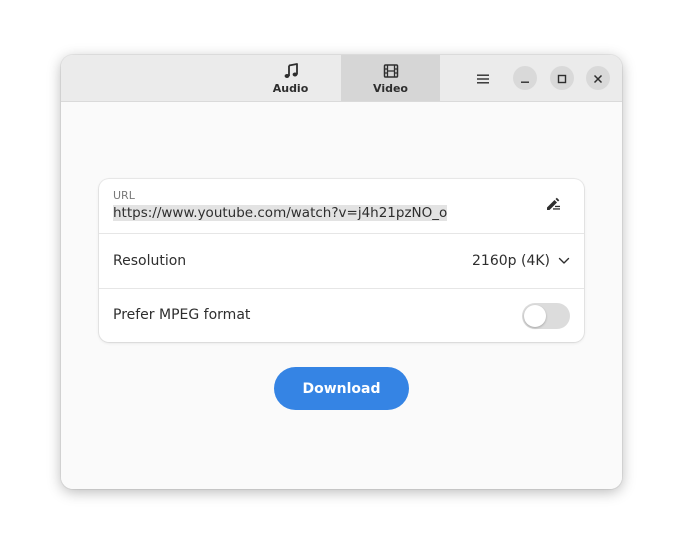 The width and height of the screenshot is (683, 556). What do you see at coordinates (290, 88) in the screenshot?
I see `tab-audio-label: Audio` at bounding box center [290, 88].